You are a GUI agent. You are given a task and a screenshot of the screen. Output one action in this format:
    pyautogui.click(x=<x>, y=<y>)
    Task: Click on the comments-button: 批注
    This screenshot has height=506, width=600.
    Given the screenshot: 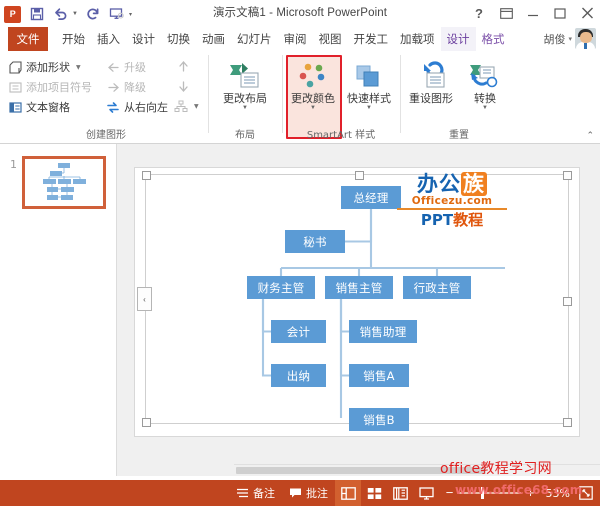 What is the action you would take?
    pyautogui.click(x=308, y=493)
    